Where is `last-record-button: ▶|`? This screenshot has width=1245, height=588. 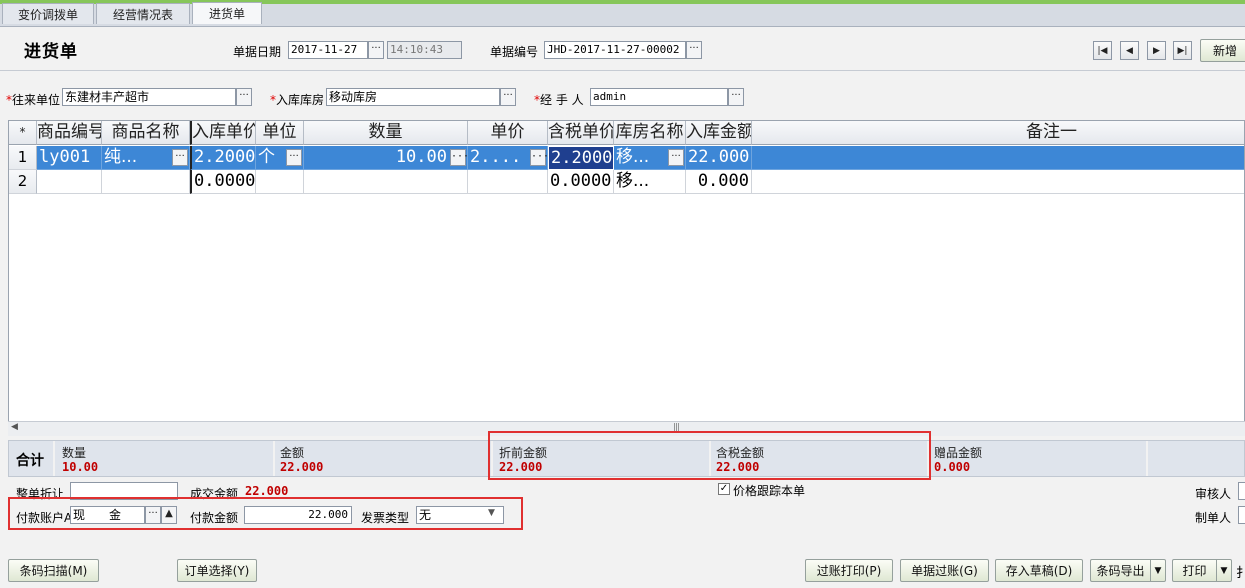 last-record-button: ▶| is located at coordinates (1182, 50).